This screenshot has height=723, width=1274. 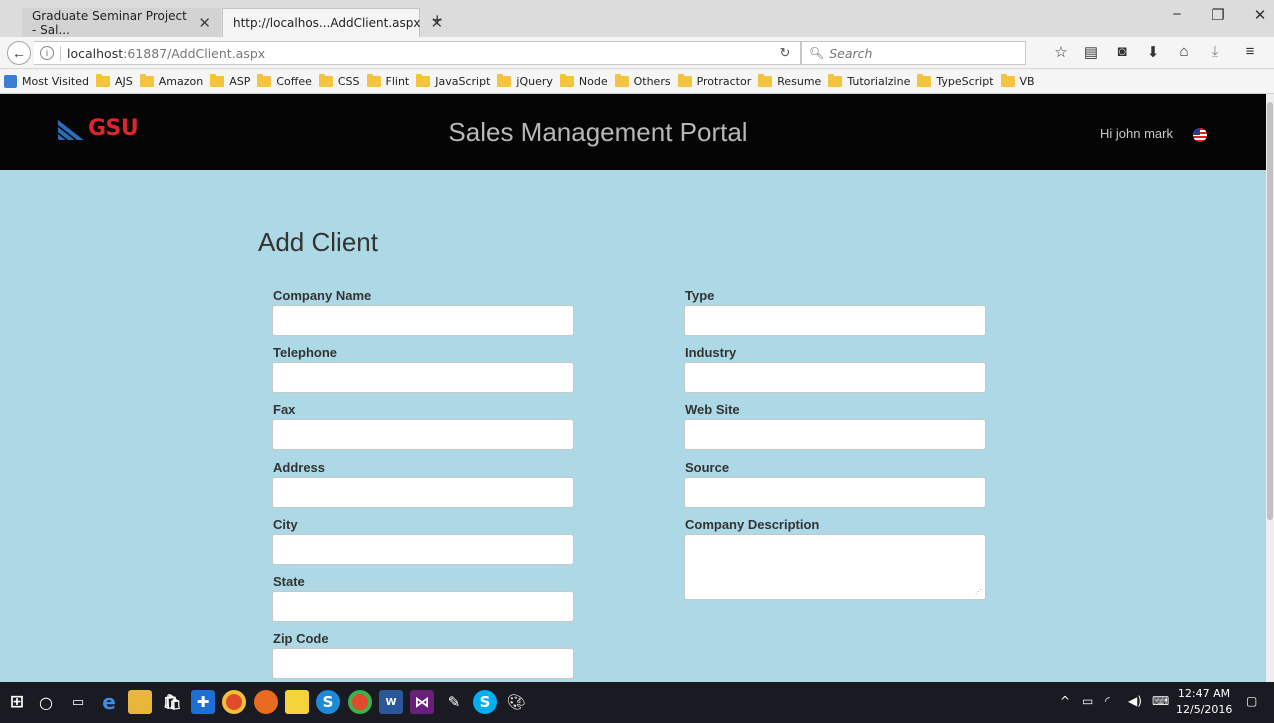 What do you see at coordinates (785, 53) in the screenshot?
I see `reload-icon: ↻` at bounding box center [785, 53].